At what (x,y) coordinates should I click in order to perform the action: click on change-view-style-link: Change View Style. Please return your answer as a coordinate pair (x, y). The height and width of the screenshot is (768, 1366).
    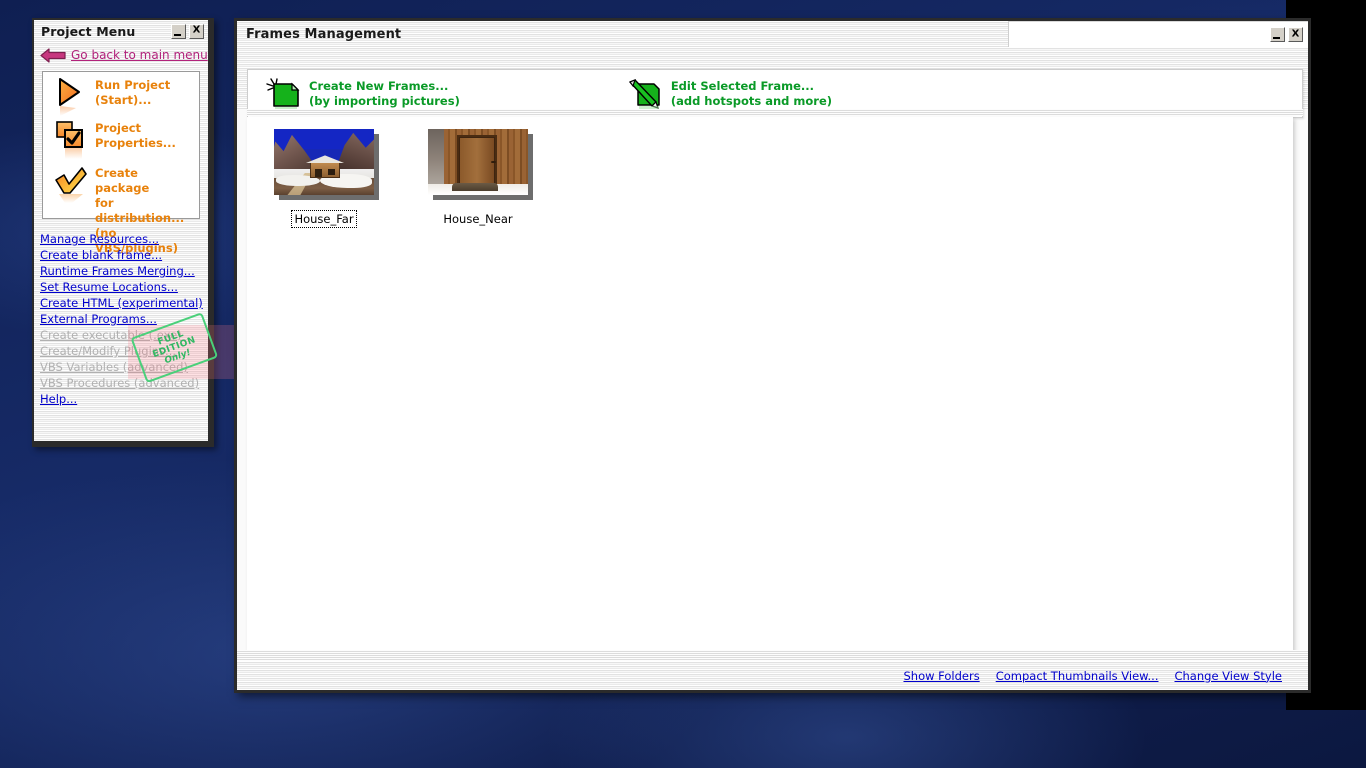
    Looking at the image, I should click on (1228, 676).